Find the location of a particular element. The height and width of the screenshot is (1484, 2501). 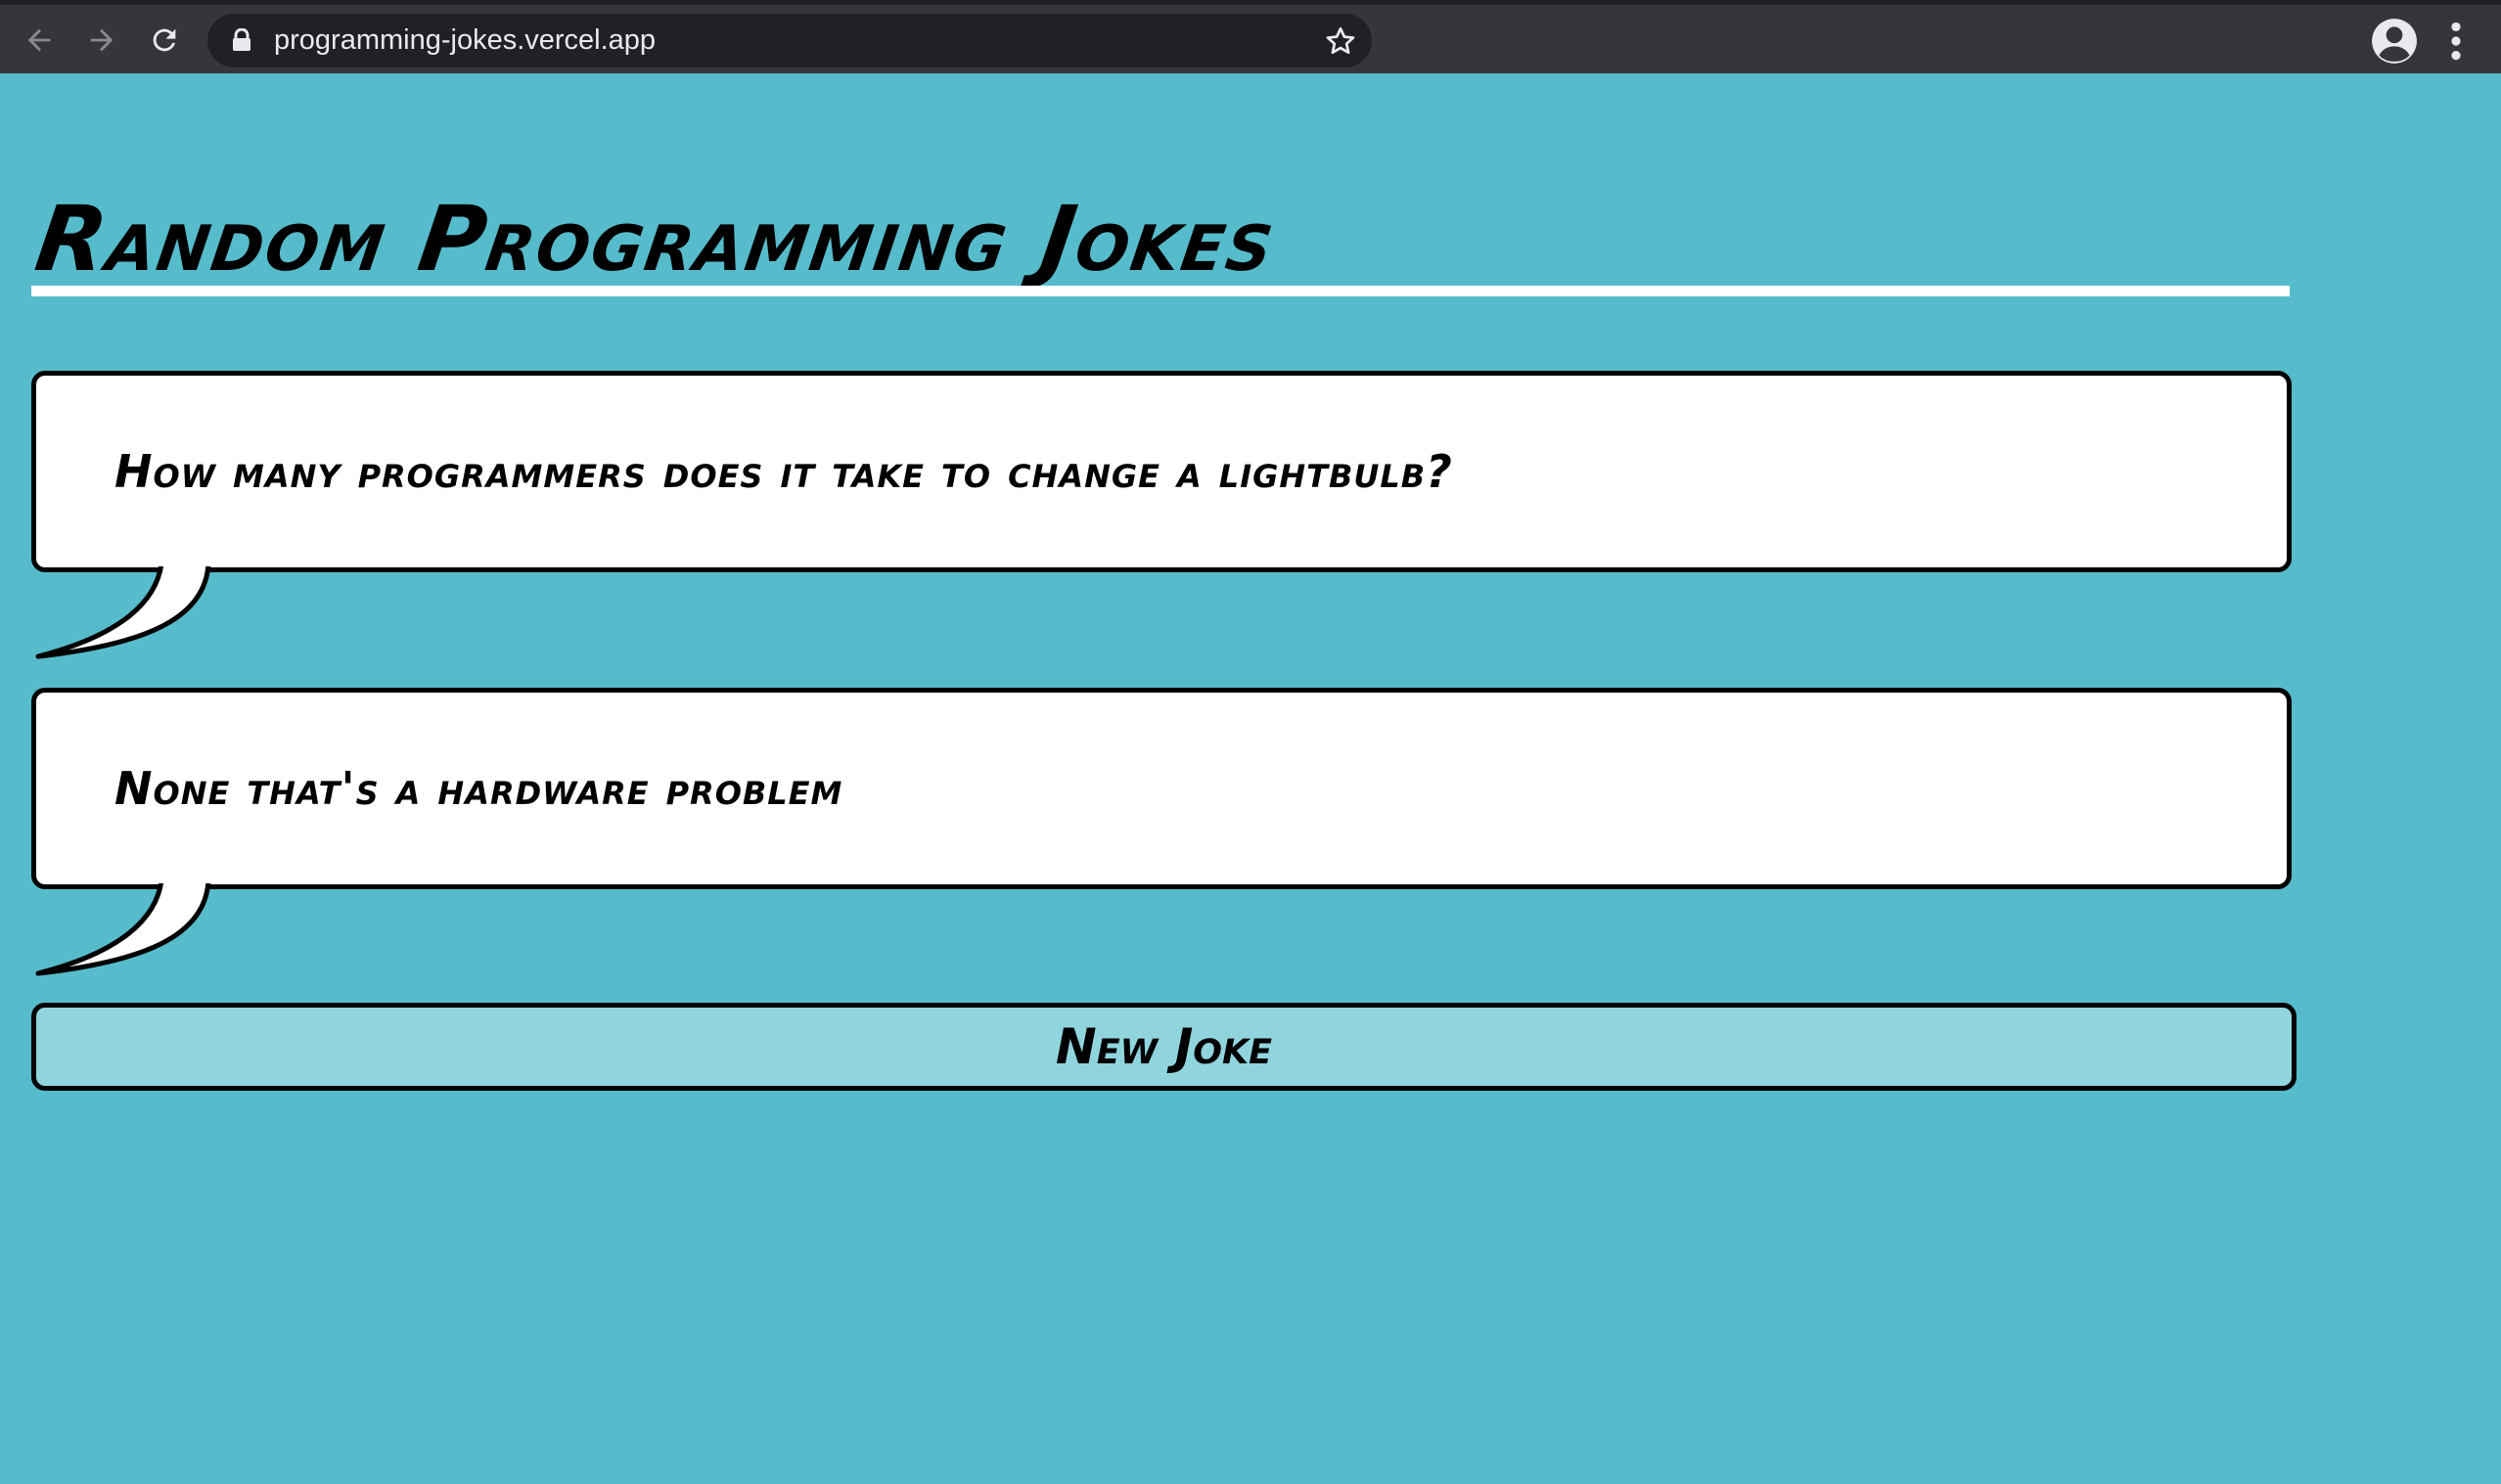

back-arrow-icon is located at coordinates (39, 40).